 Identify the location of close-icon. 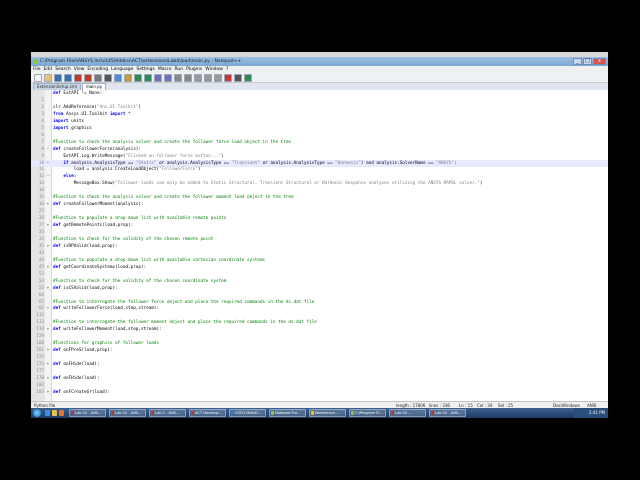
(78, 77).